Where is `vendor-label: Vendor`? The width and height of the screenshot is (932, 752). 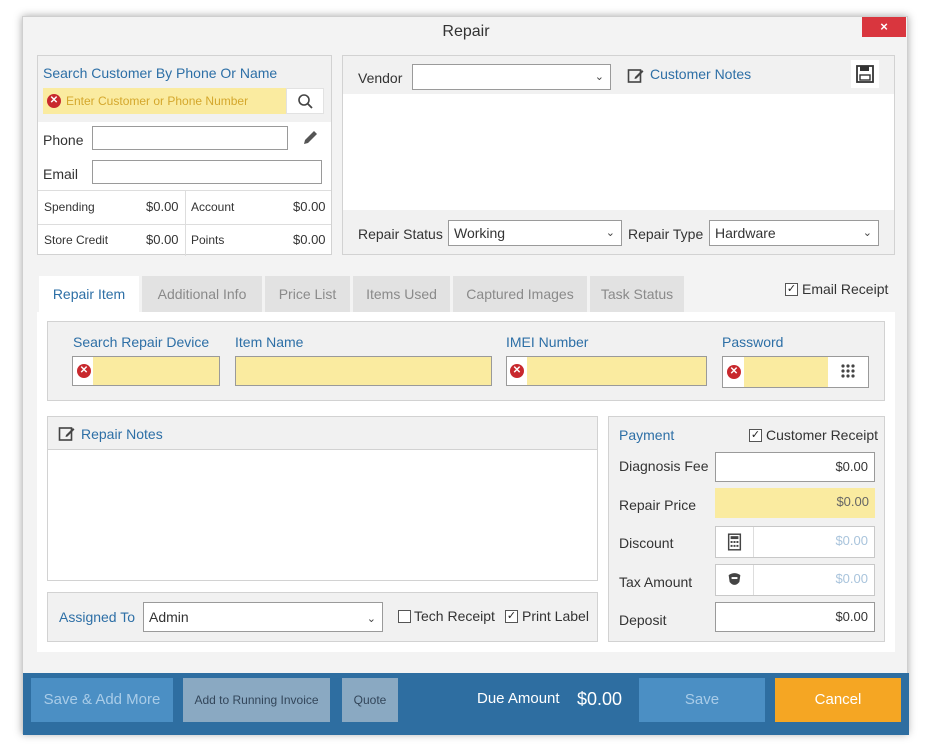 vendor-label: Vendor is located at coordinates (380, 78).